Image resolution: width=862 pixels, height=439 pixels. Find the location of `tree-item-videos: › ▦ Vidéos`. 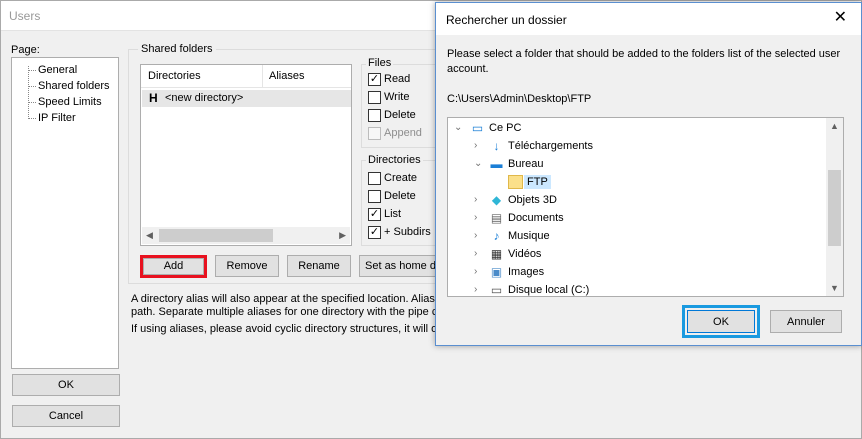

tree-item-videos: › ▦ Vidéos is located at coordinates (637, 255).